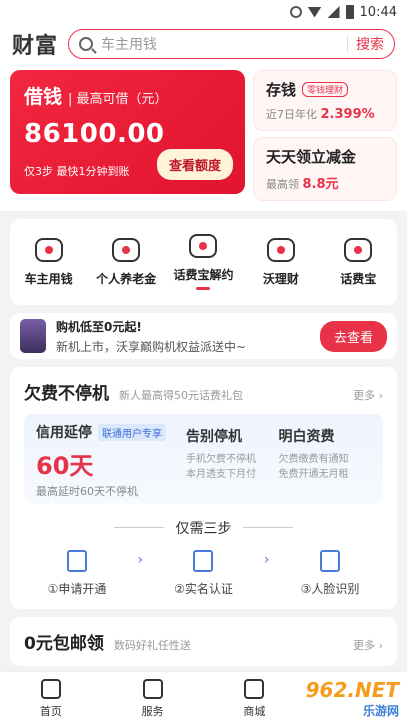  What do you see at coordinates (203, 561) in the screenshot?
I see `id-card-icon` at bounding box center [203, 561].